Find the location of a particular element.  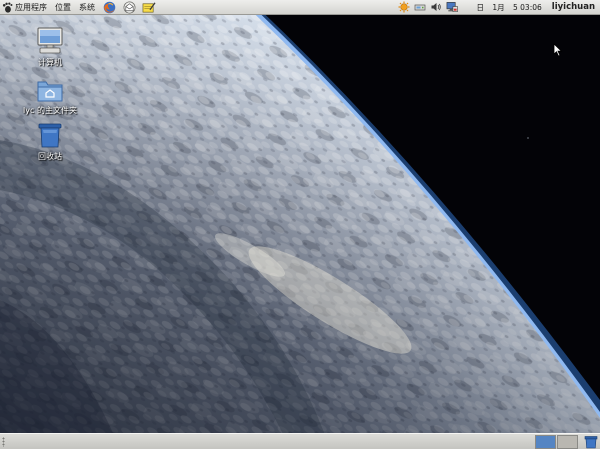

text-editor-icon is located at coordinates (149, 6).